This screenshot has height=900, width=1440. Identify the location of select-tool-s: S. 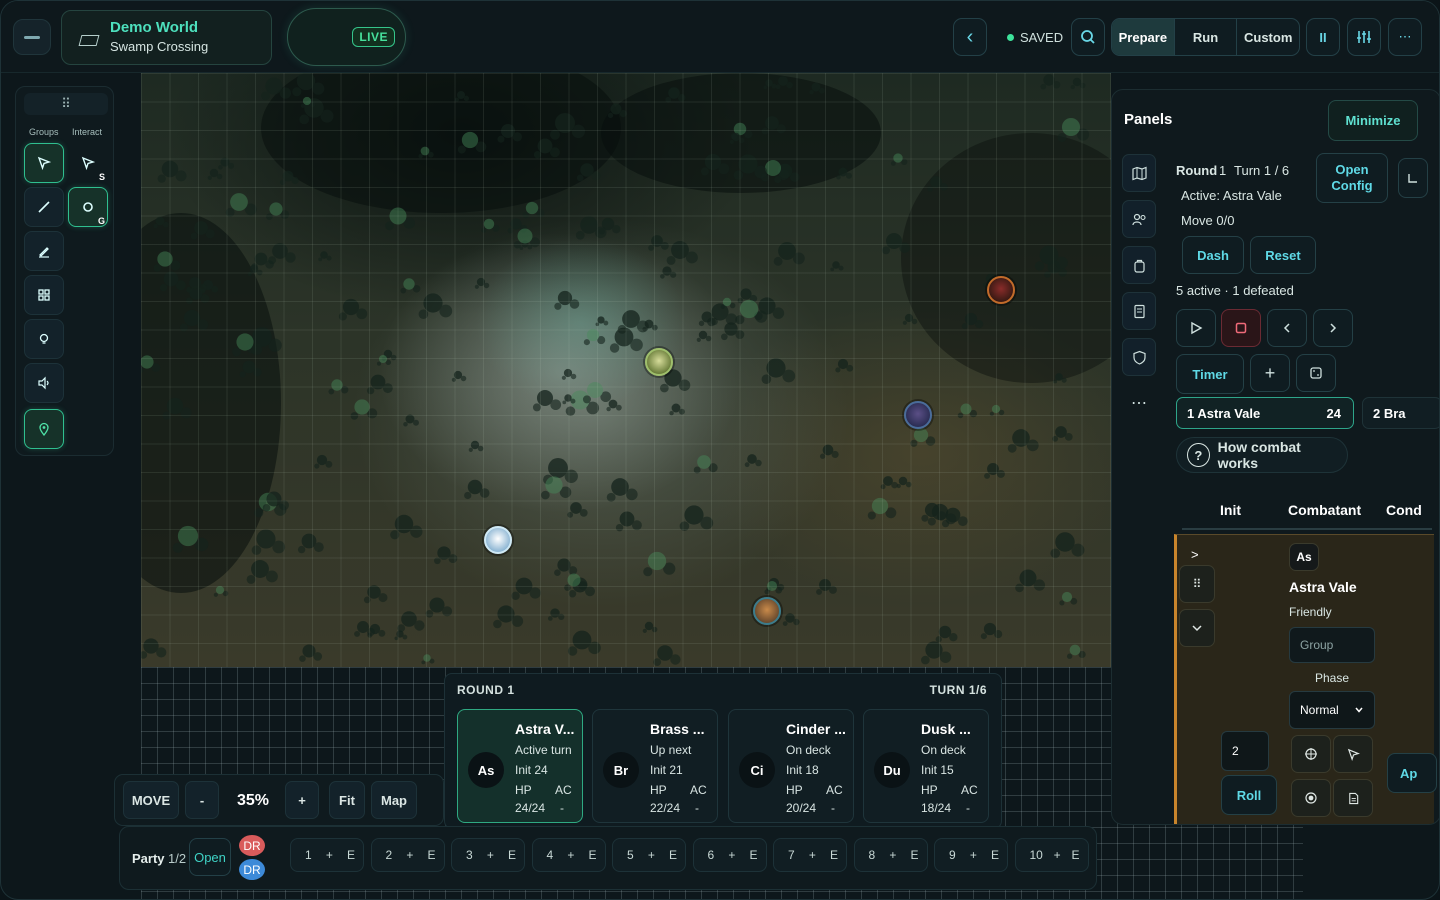
(88, 163).